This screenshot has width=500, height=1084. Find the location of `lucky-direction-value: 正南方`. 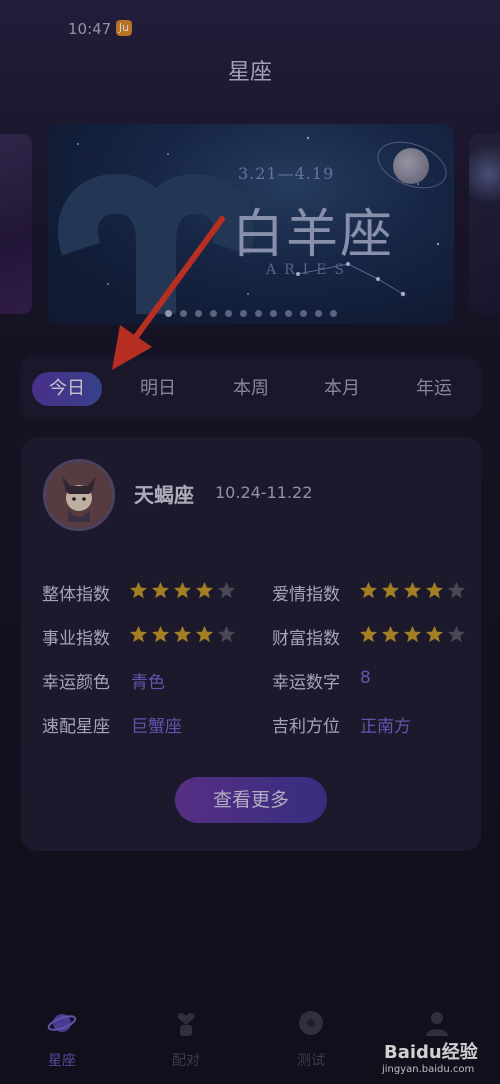

lucky-direction-value: 正南方 is located at coordinates (385, 727).